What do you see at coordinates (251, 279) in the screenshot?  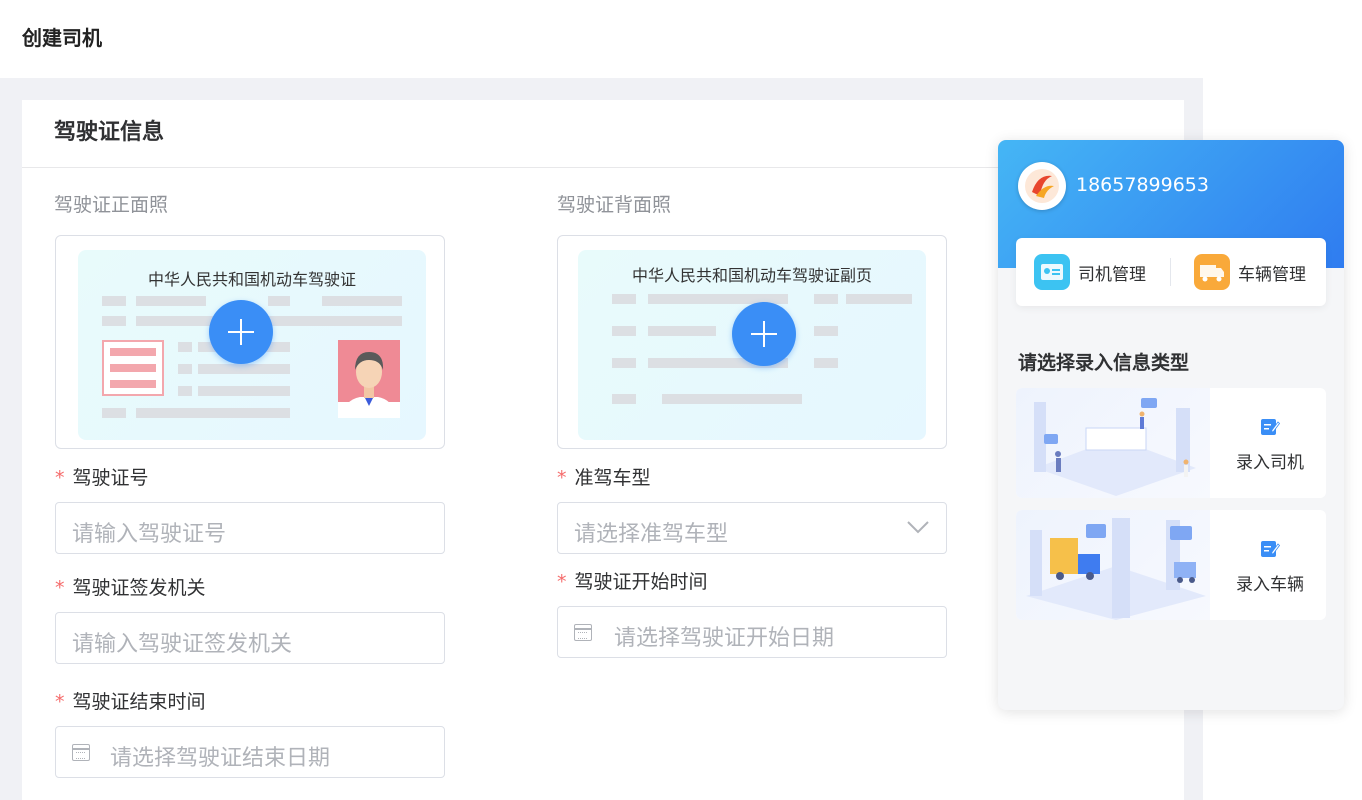 I see `front-card-title: 中华人民共和国机动车驾驶证` at bounding box center [251, 279].